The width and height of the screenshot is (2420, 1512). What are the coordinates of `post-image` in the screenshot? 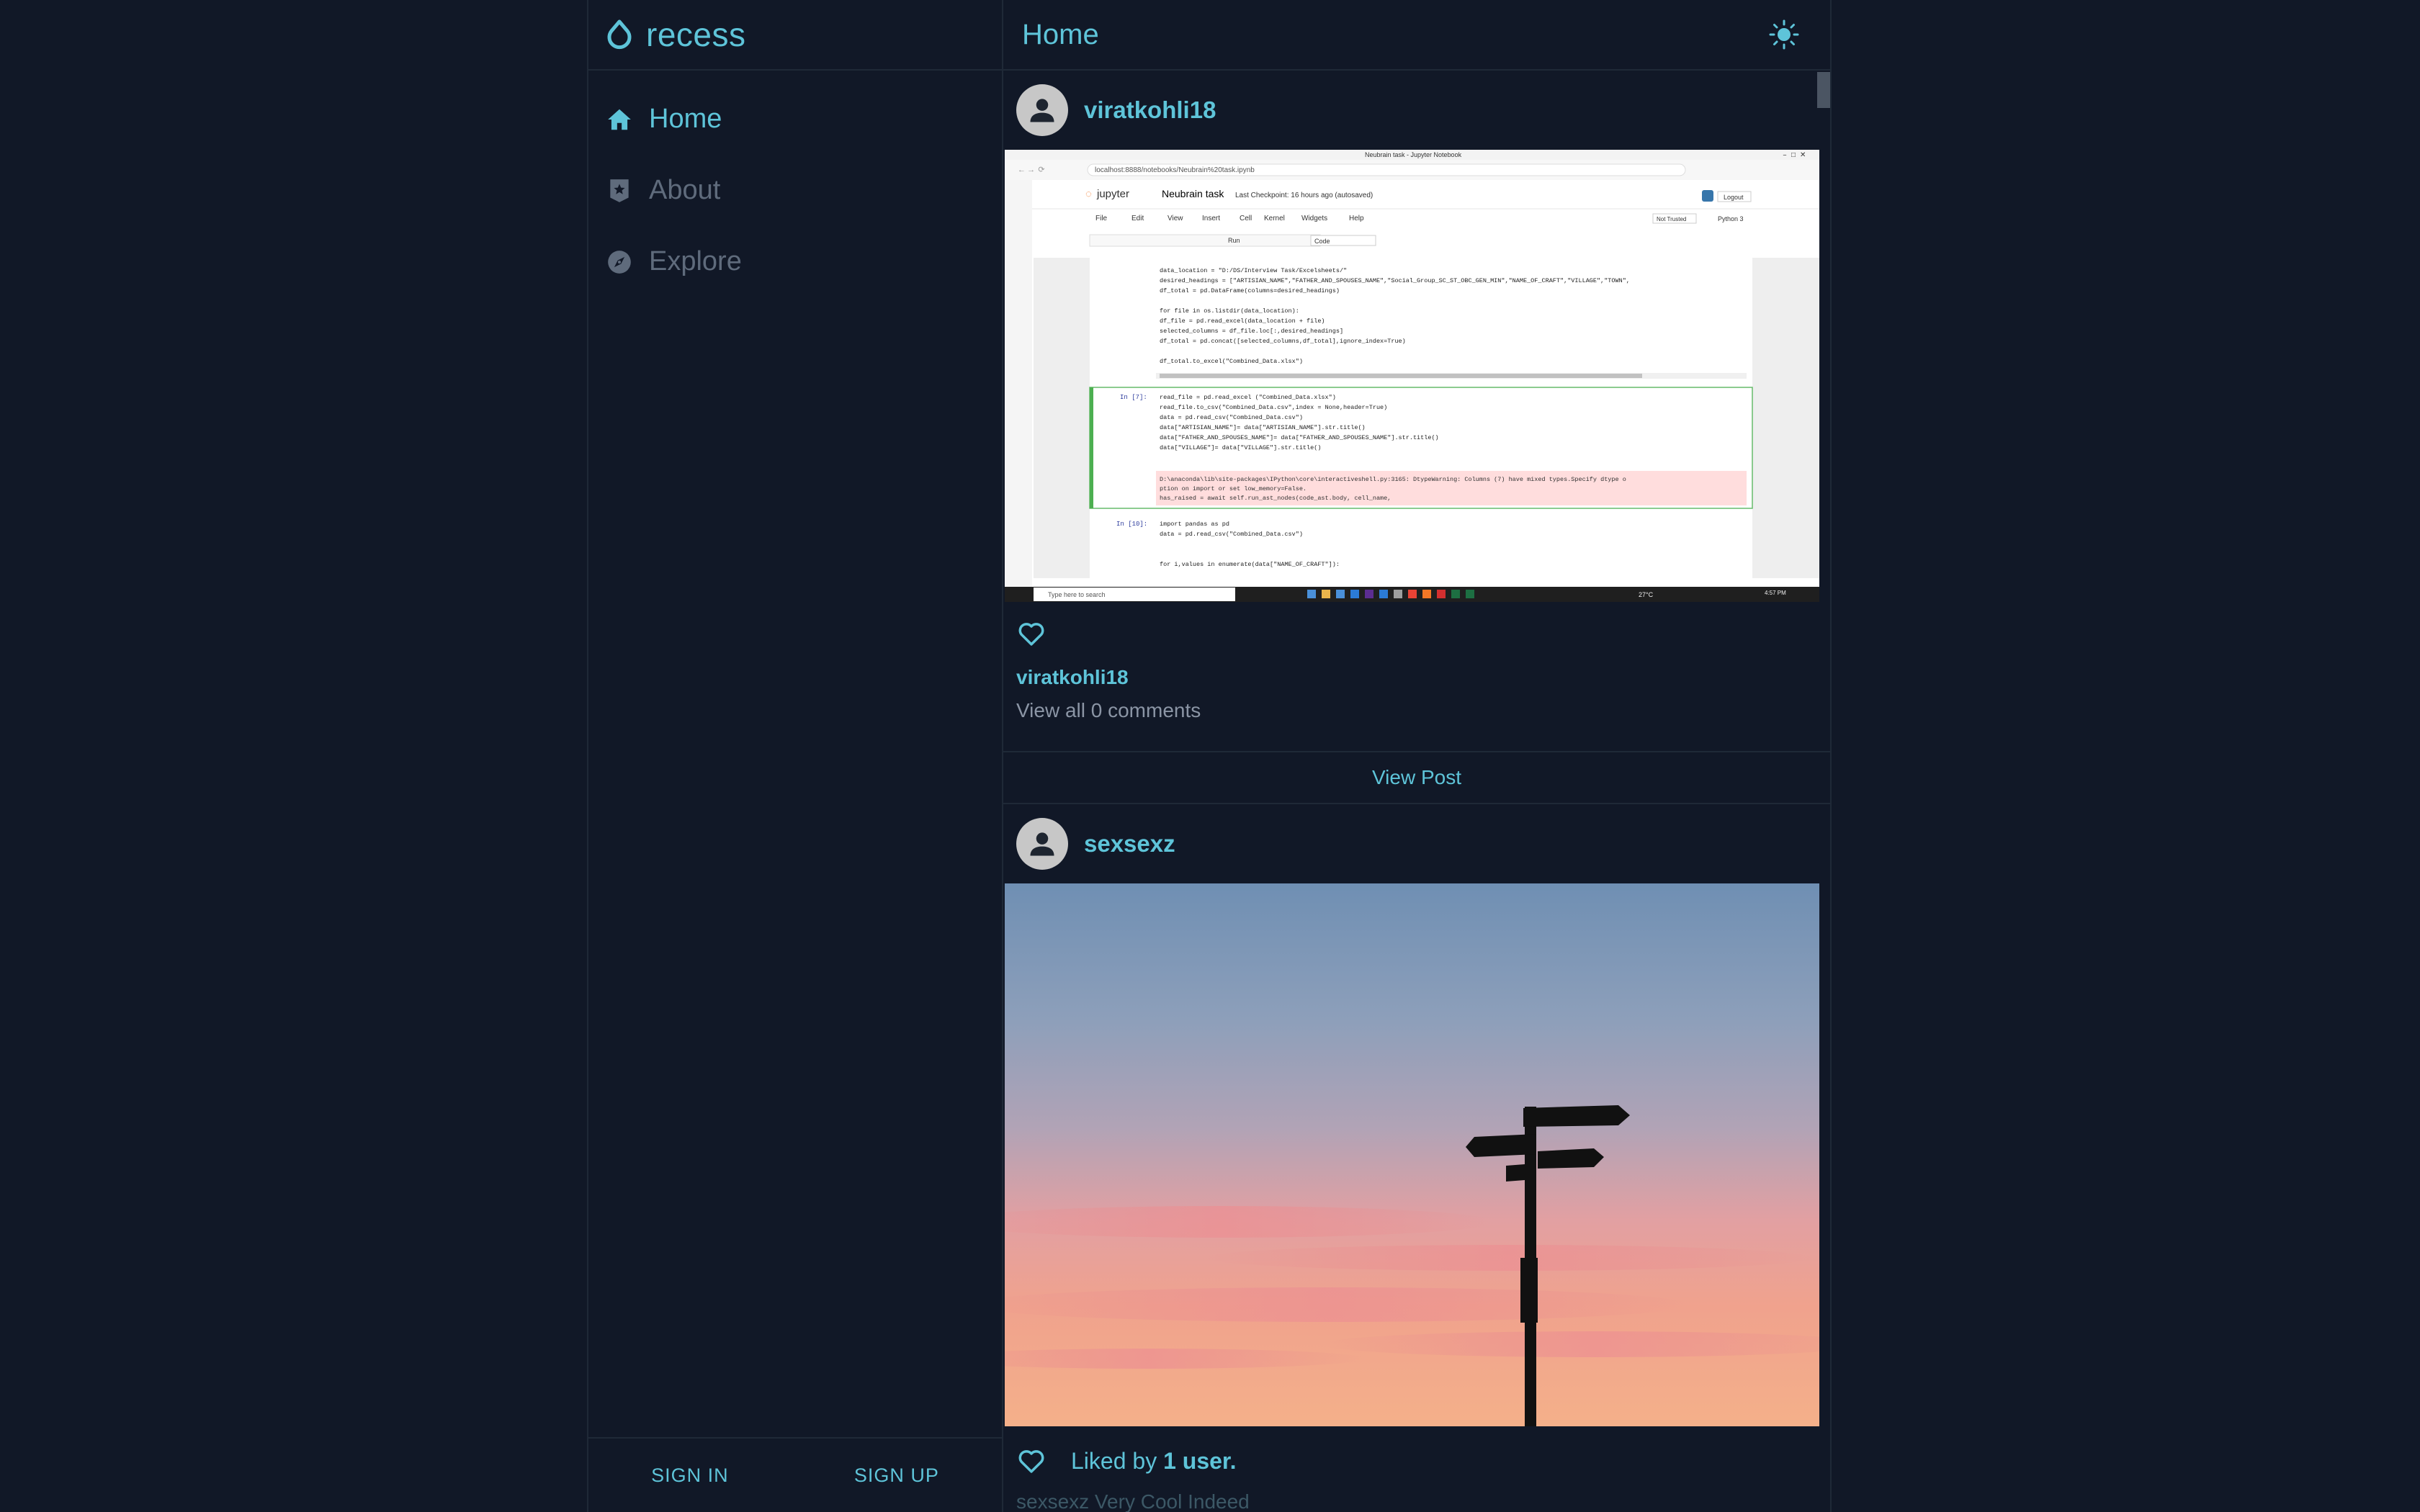 It's located at (1401, 1154).